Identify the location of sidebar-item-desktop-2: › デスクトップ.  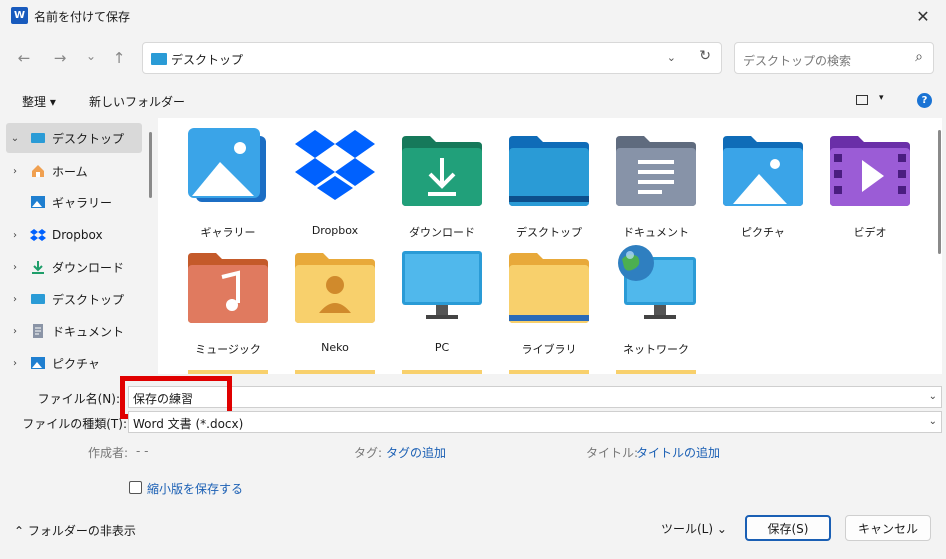
(74, 299).